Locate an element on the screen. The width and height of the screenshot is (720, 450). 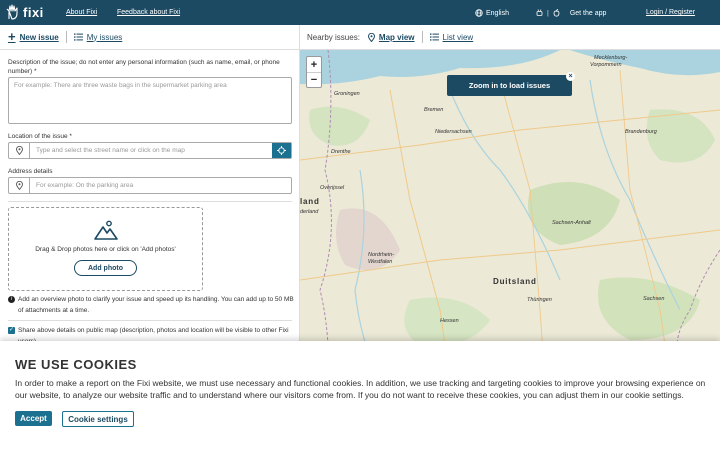
get-app-link: | Get the app is located at coordinates (571, 13).